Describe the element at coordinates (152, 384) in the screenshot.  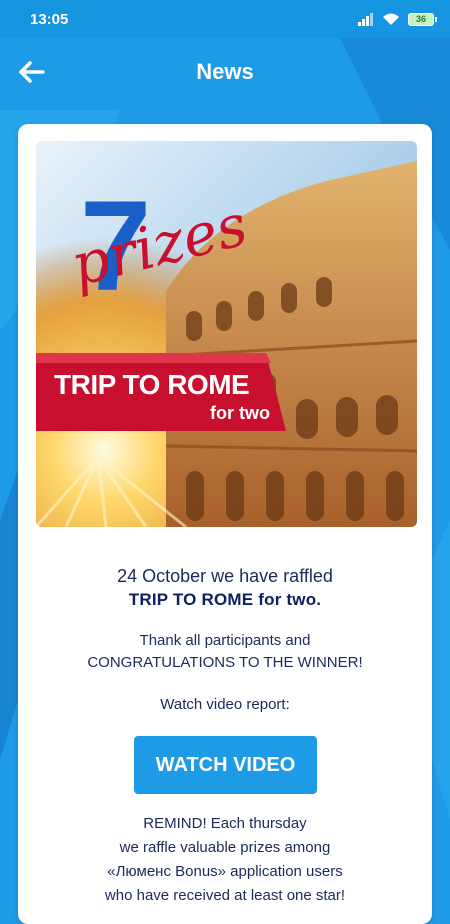
I see `banner-title: TRIP TO ROME` at that location.